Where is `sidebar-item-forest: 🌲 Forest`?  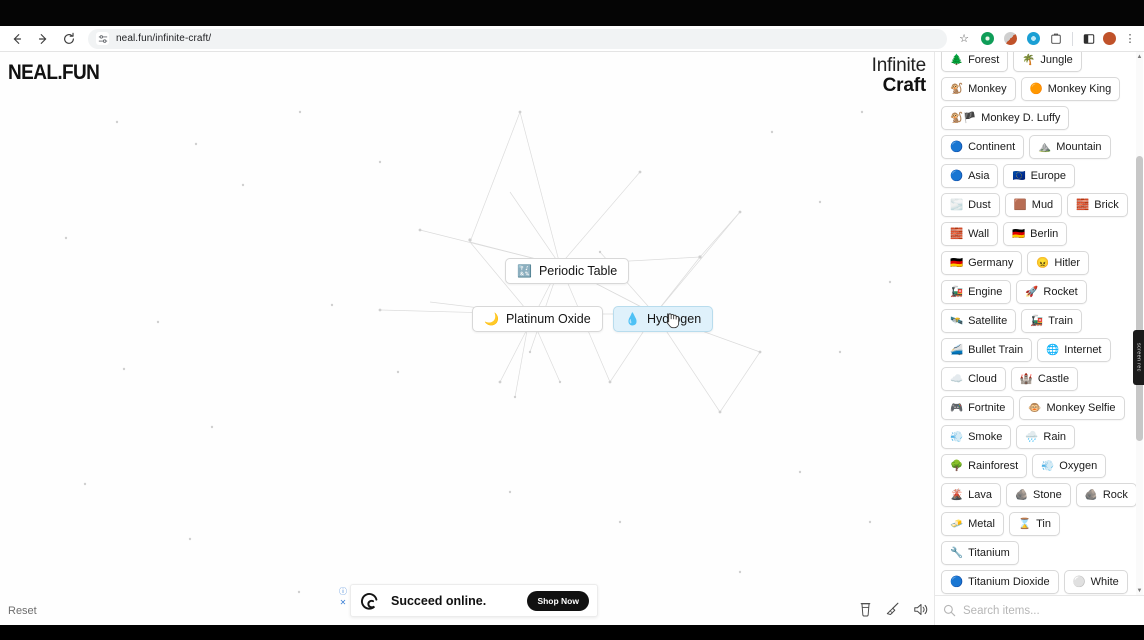 sidebar-item-forest: 🌲 Forest is located at coordinates (975, 62).